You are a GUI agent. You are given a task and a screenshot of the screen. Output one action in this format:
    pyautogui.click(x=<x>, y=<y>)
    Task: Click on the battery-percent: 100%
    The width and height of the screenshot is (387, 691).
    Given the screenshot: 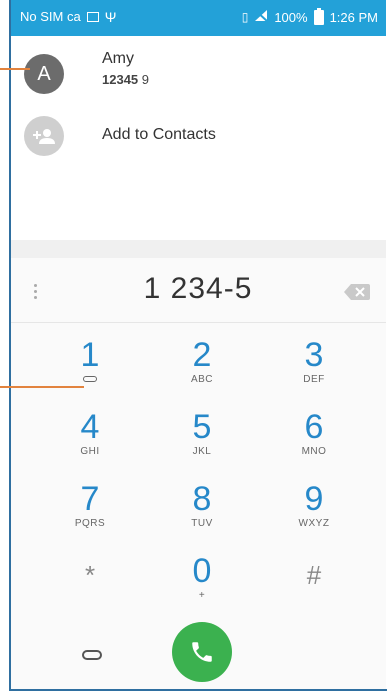 What is the action you would take?
    pyautogui.click(x=291, y=17)
    